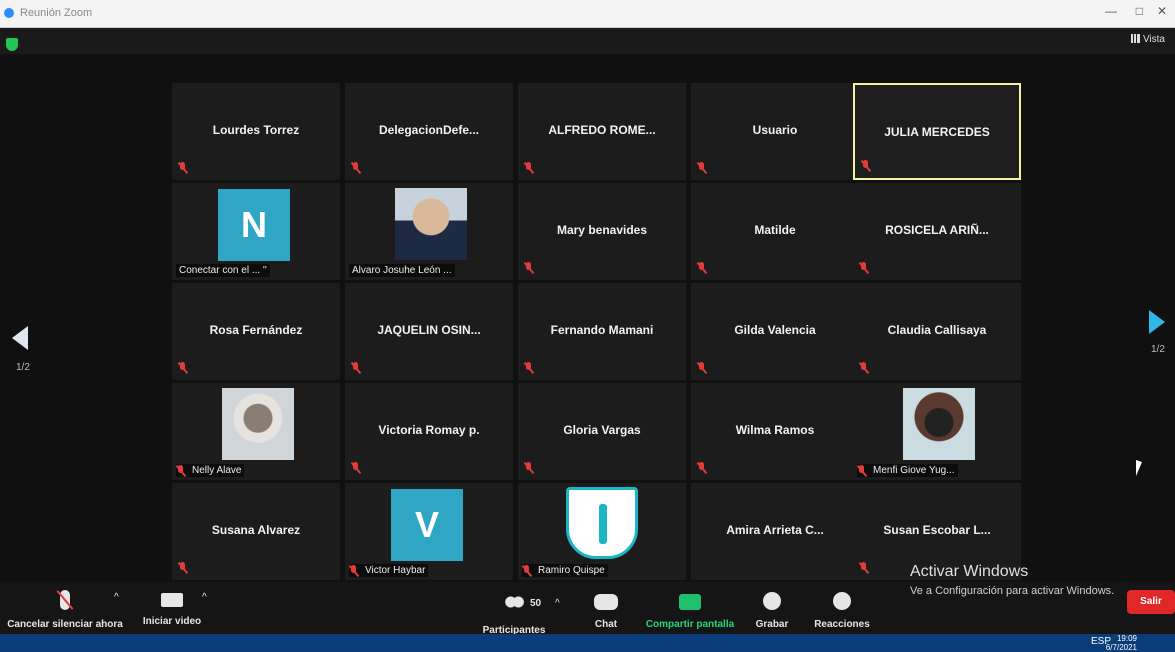 The width and height of the screenshot is (1175, 652). Describe the element at coordinates (690, 624) in the screenshot. I see `share-label: Compartir pantalla` at that location.